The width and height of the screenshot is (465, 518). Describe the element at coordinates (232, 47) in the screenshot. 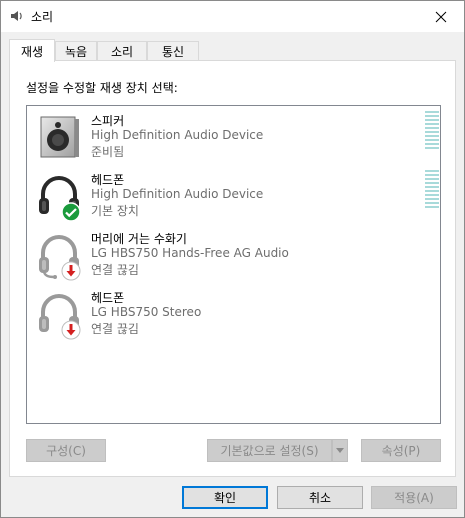

I see `tab-strip: 재생 녹음 소리 통신` at that location.